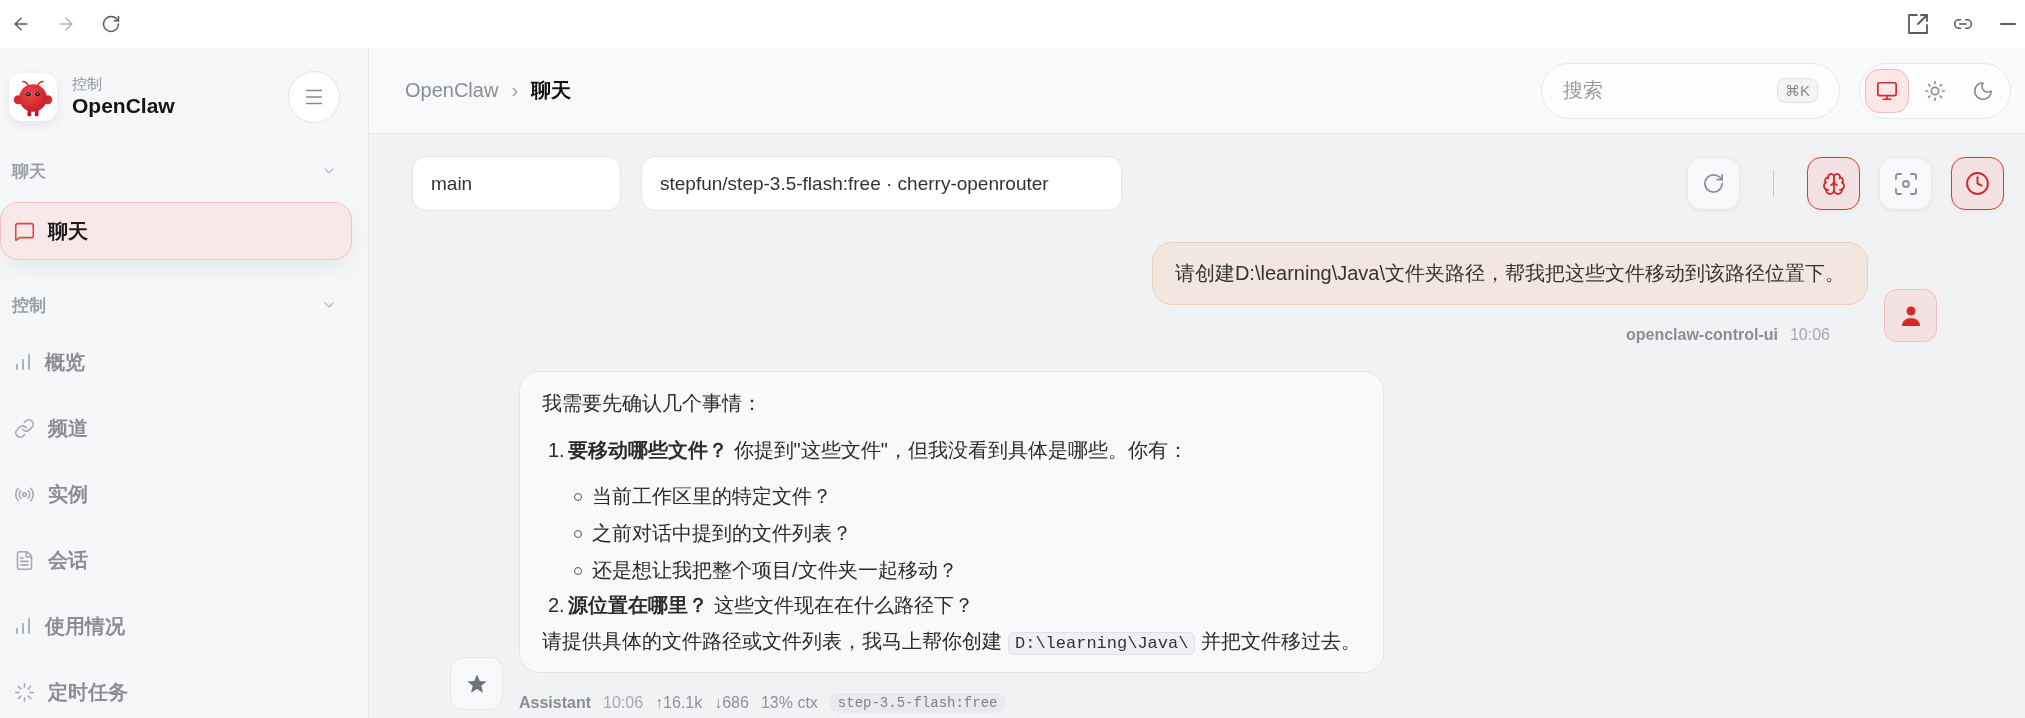 This screenshot has height=718, width=2025. I want to click on section-toggle: 聊天, so click(176, 171).